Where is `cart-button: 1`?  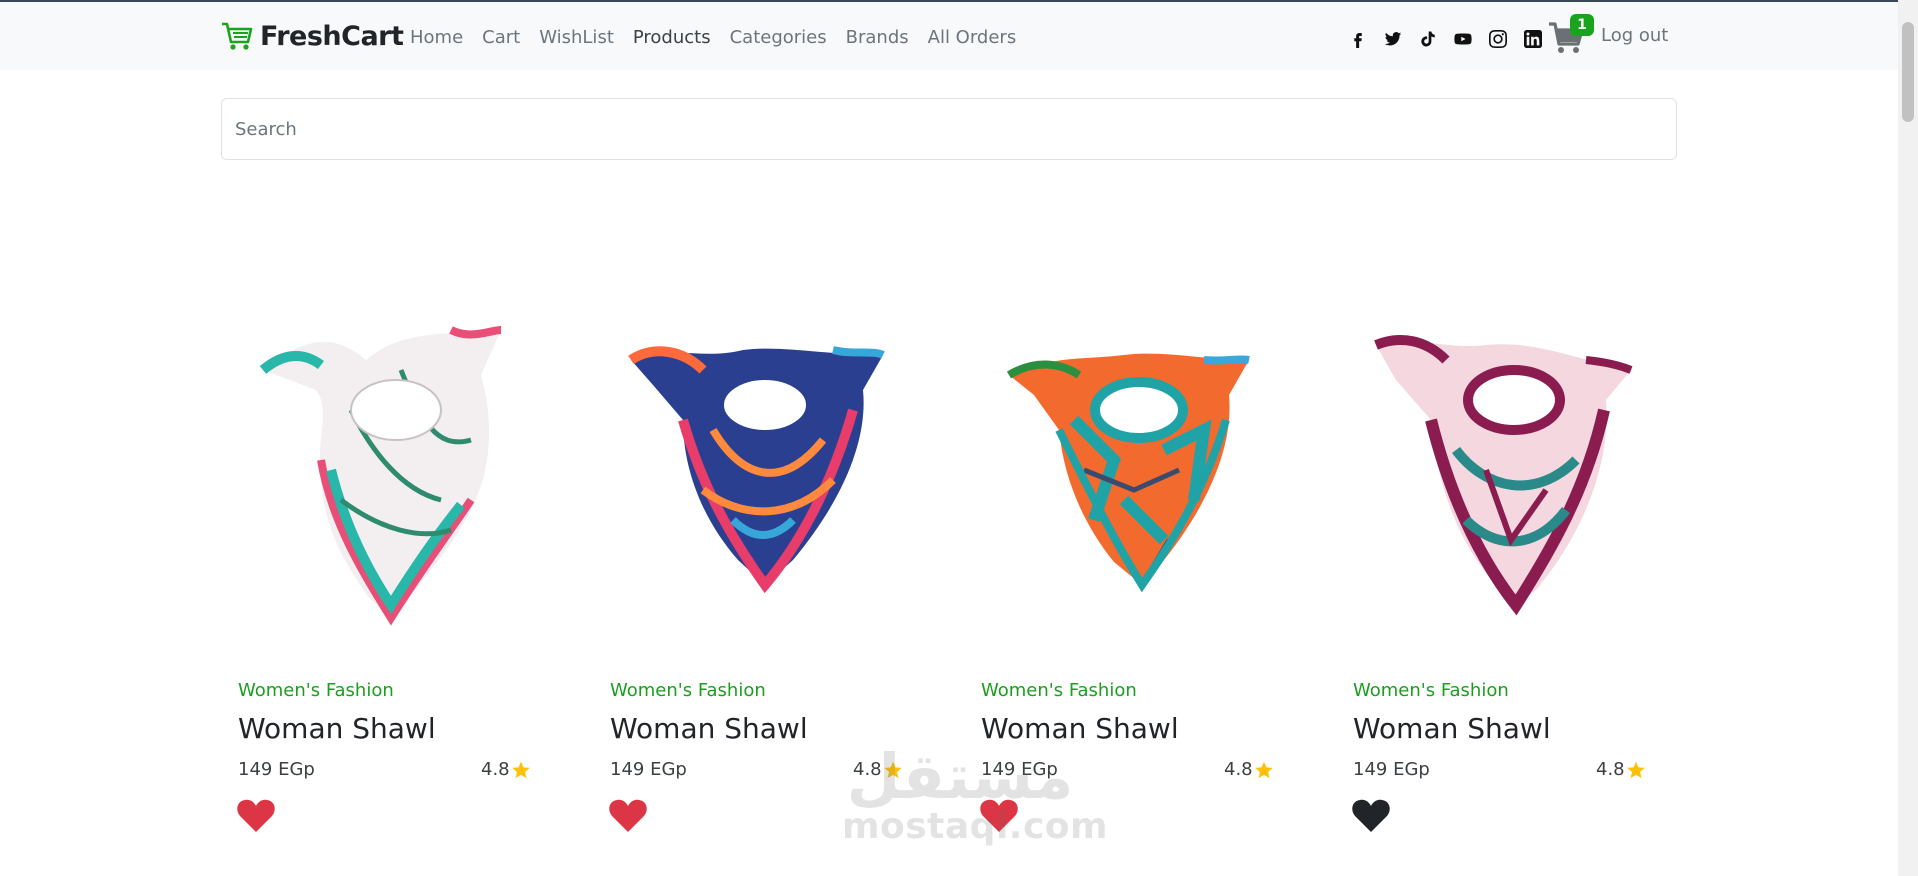 cart-button: 1 is located at coordinates (1571, 34).